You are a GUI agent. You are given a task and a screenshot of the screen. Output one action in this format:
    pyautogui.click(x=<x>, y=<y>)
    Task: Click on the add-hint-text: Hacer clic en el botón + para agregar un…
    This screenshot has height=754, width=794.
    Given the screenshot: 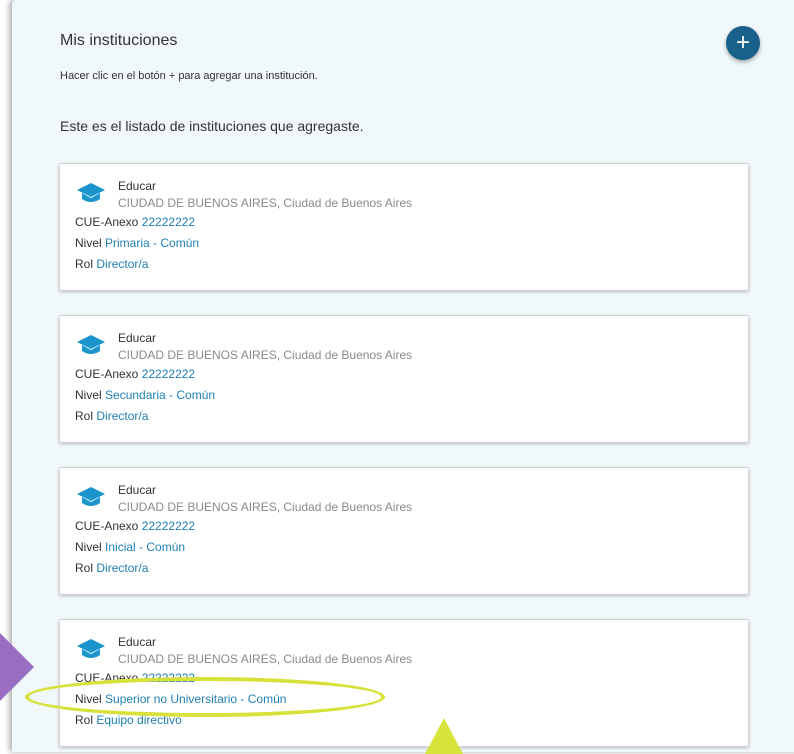 What is the action you would take?
    pyautogui.click(x=189, y=76)
    